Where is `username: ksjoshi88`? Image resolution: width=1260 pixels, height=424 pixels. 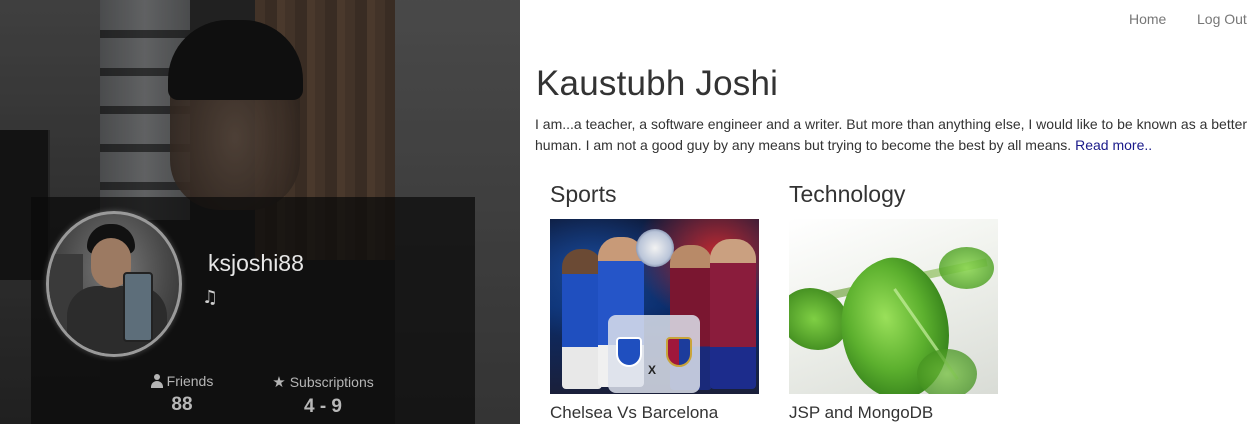 username: ksjoshi88 is located at coordinates (256, 263).